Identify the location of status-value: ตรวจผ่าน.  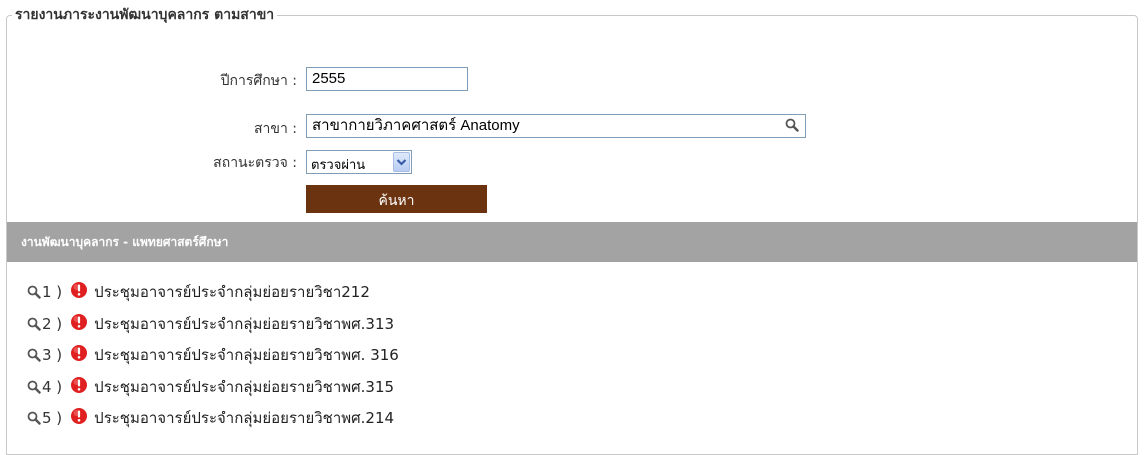
(338, 165).